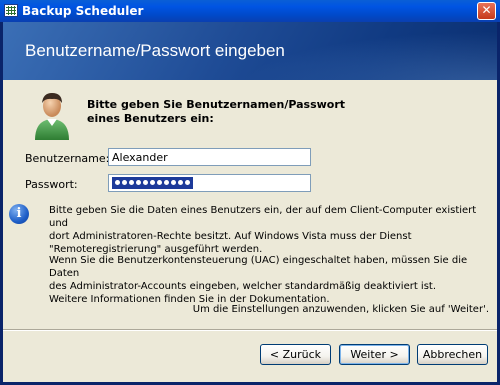 This screenshot has height=385, width=500. I want to click on page-title: Benutzername/Passwort eingeben, so click(155, 50).